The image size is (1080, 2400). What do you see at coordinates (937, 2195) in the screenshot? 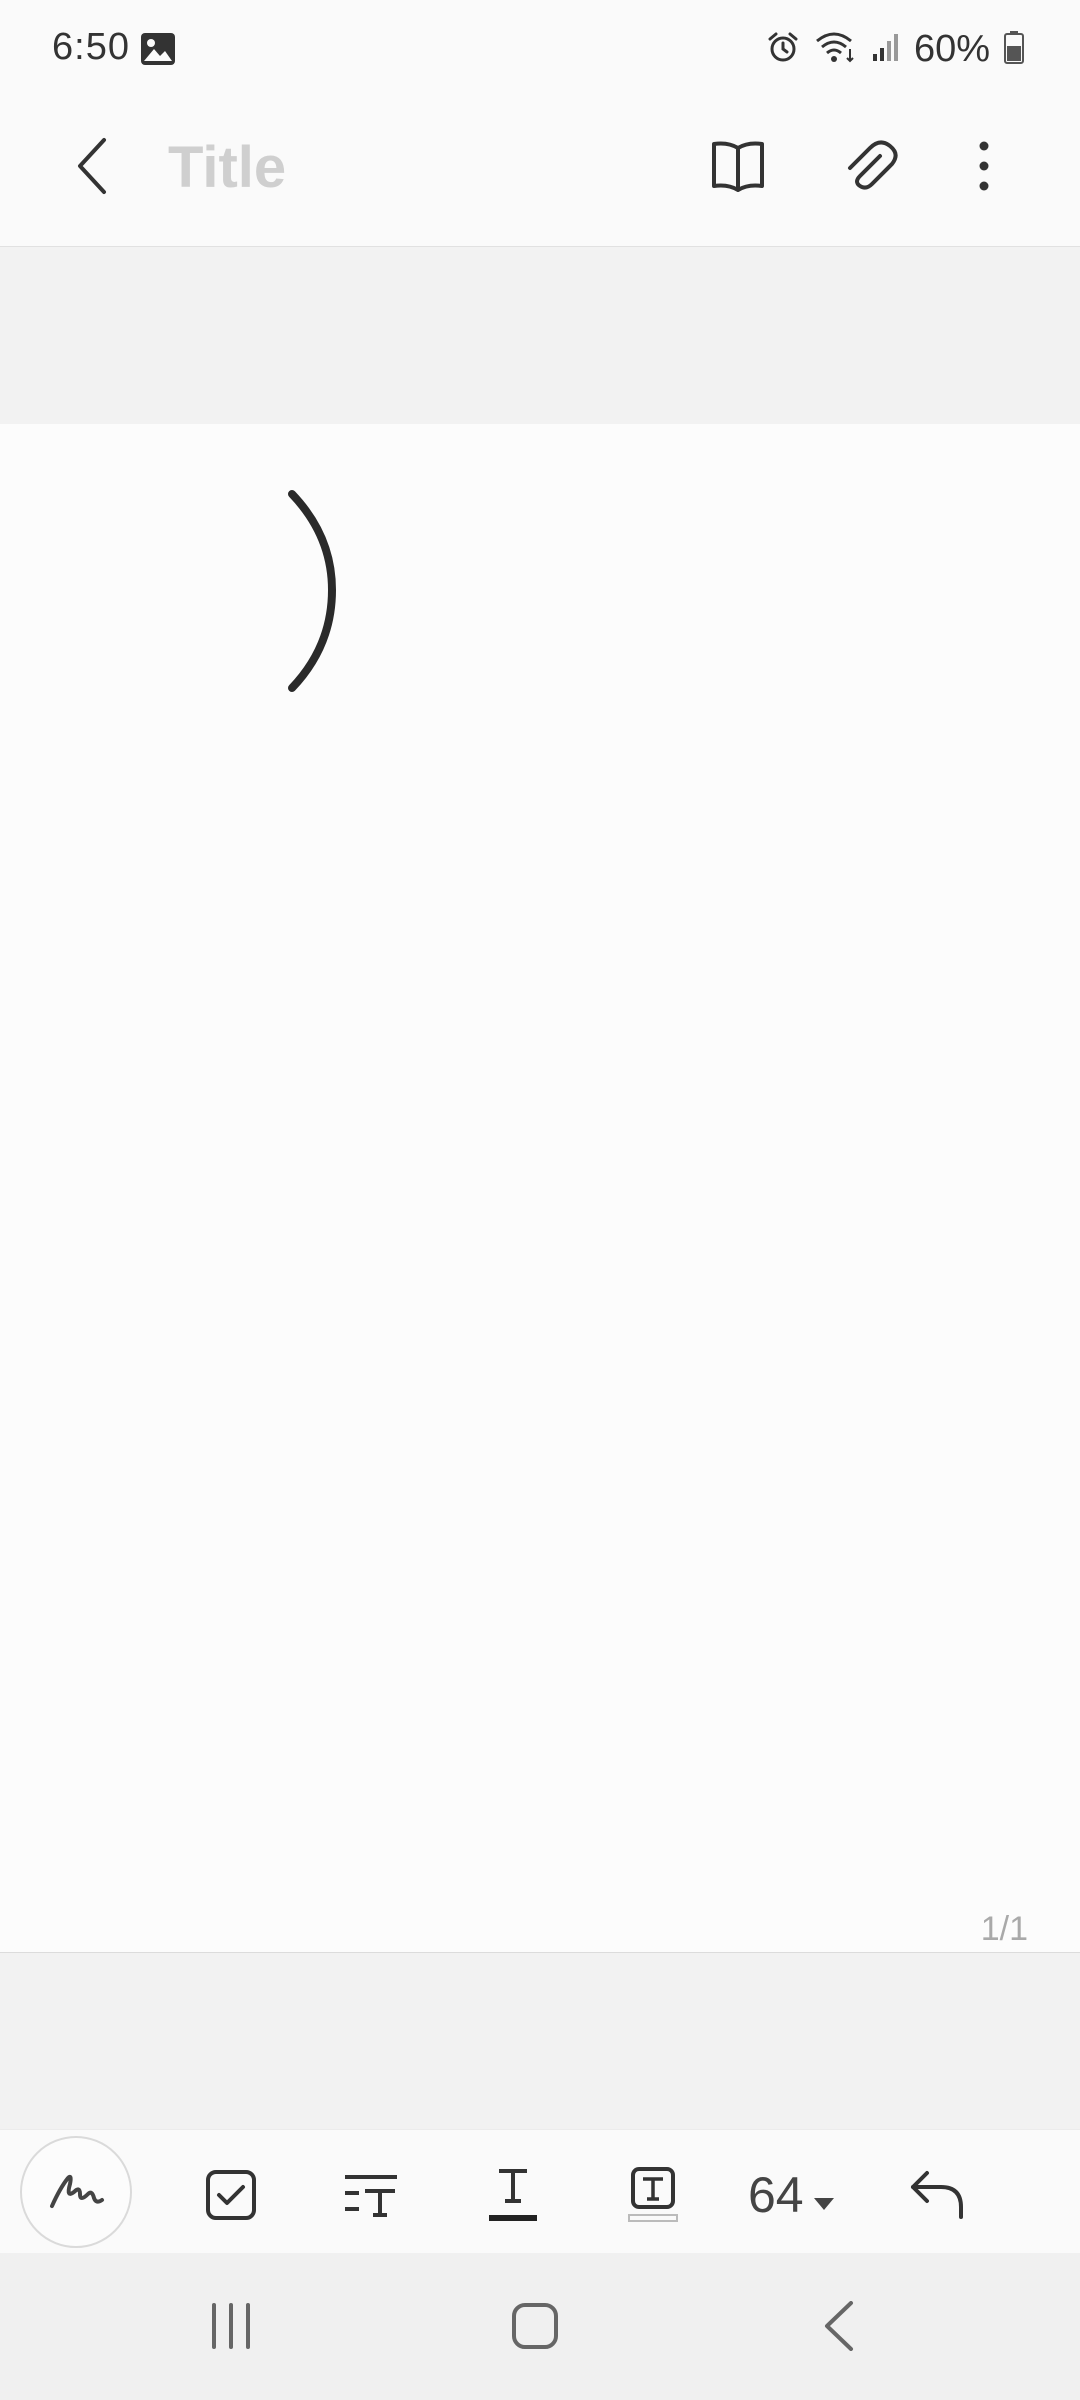
I see `undo-icon` at bounding box center [937, 2195].